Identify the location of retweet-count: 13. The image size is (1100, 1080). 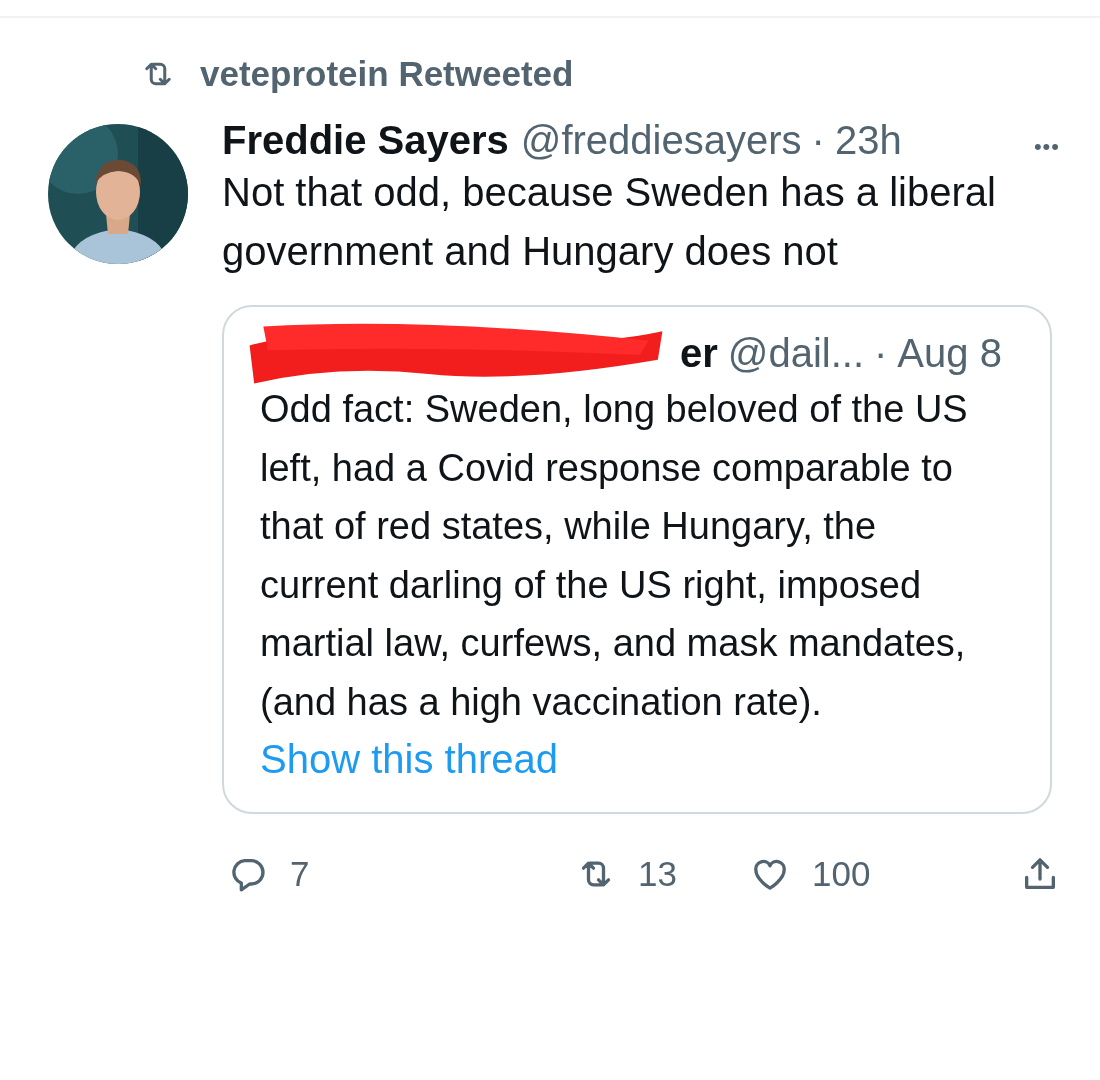
(657, 874).